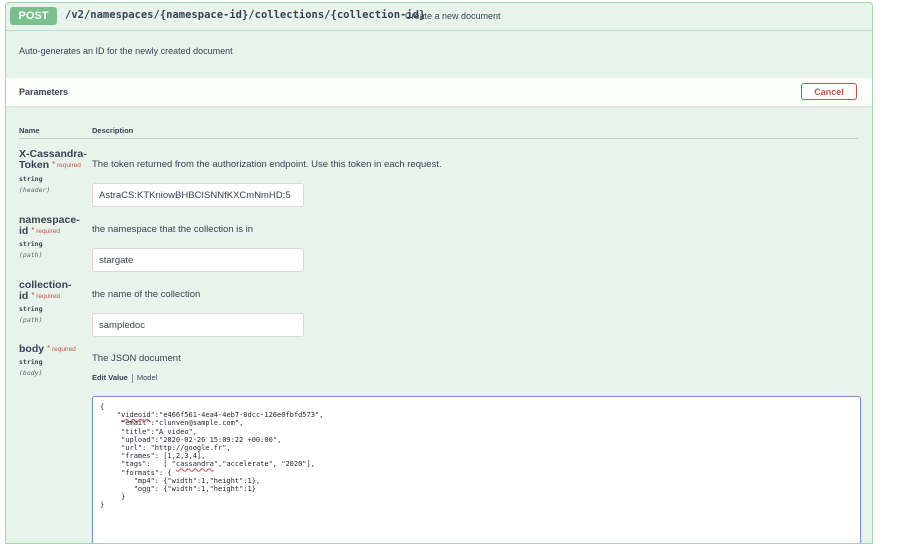  What do you see at coordinates (895, 267) in the screenshot?
I see `page-scrollbar-track` at bounding box center [895, 267].